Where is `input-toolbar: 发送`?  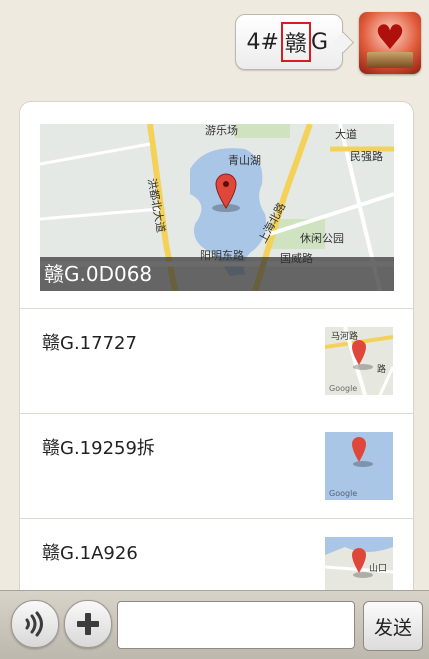 input-toolbar: 发送 is located at coordinates (214, 624).